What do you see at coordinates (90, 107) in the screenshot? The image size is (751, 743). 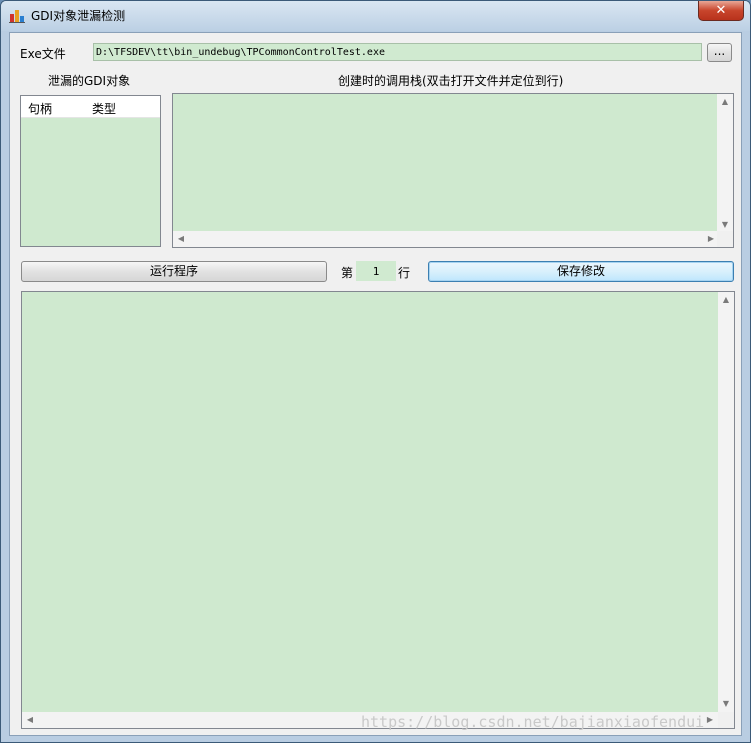 I see `list-header: 句柄 类型` at bounding box center [90, 107].